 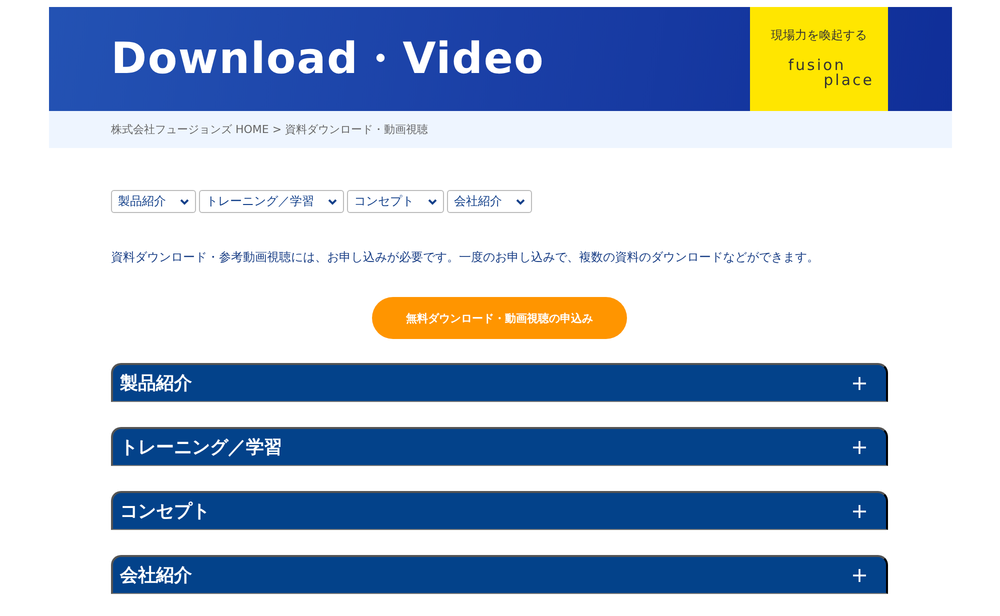 What do you see at coordinates (271, 201) in the screenshot?
I see `category-dropdown: トレーニング／学習` at bounding box center [271, 201].